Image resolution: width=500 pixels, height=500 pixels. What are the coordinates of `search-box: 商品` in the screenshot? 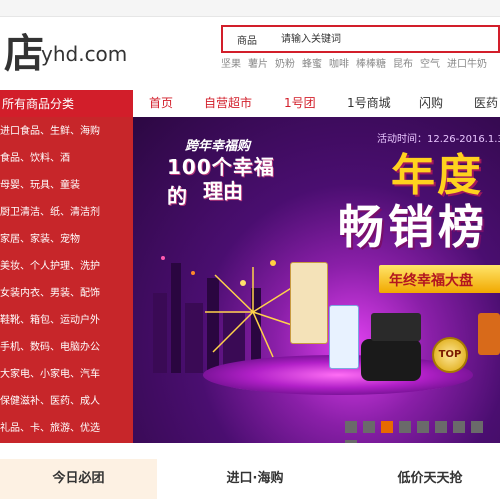 It's located at (360, 39).